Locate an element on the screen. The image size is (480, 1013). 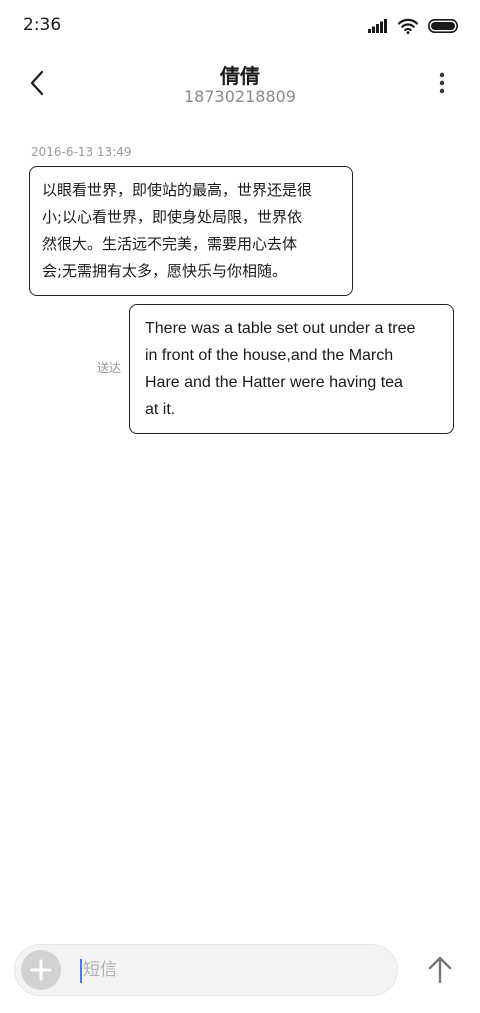
add-attachment-button is located at coordinates (41, 970).